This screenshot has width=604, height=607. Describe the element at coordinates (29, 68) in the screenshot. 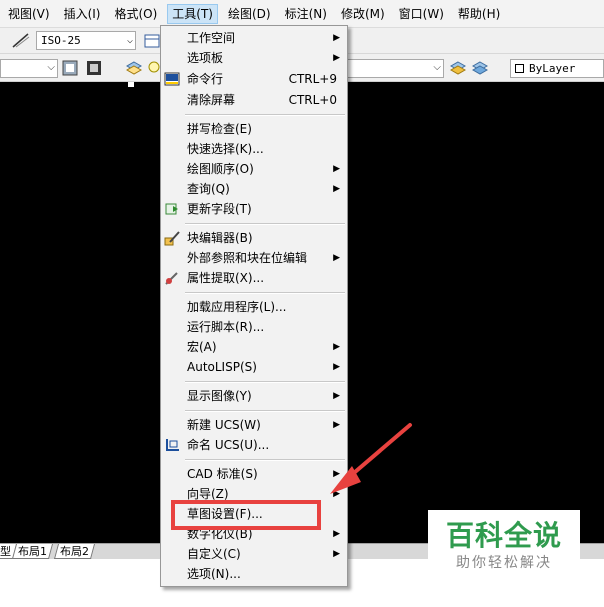

I see `layer-combo: ⌵` at that location.